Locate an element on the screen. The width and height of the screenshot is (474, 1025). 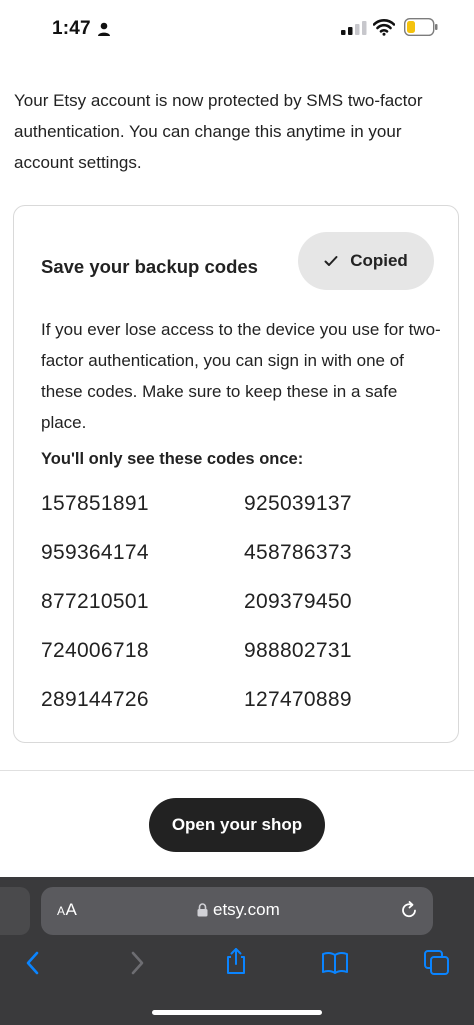
open-shop-button: Open your shop is located at coordinates (237, 825).